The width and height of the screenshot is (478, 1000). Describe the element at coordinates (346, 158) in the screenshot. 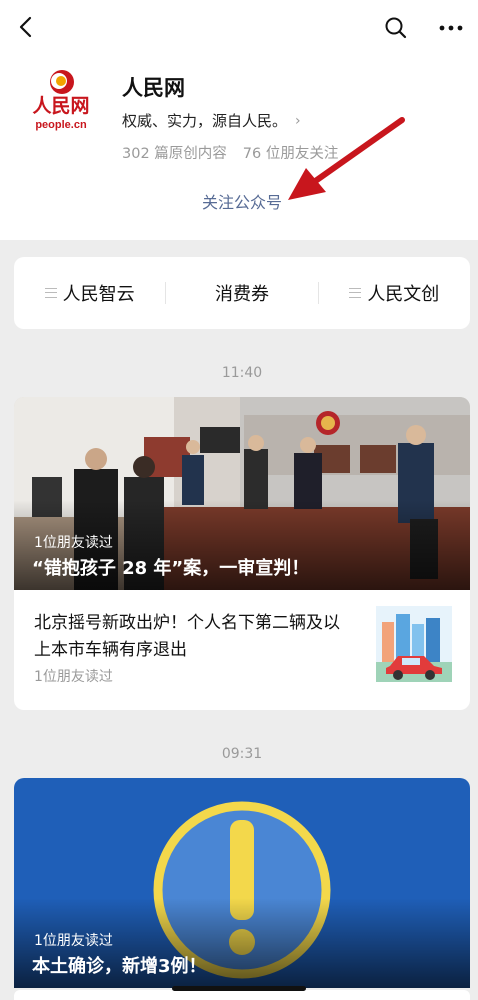

I see `red-arrow-annotation` at that location.